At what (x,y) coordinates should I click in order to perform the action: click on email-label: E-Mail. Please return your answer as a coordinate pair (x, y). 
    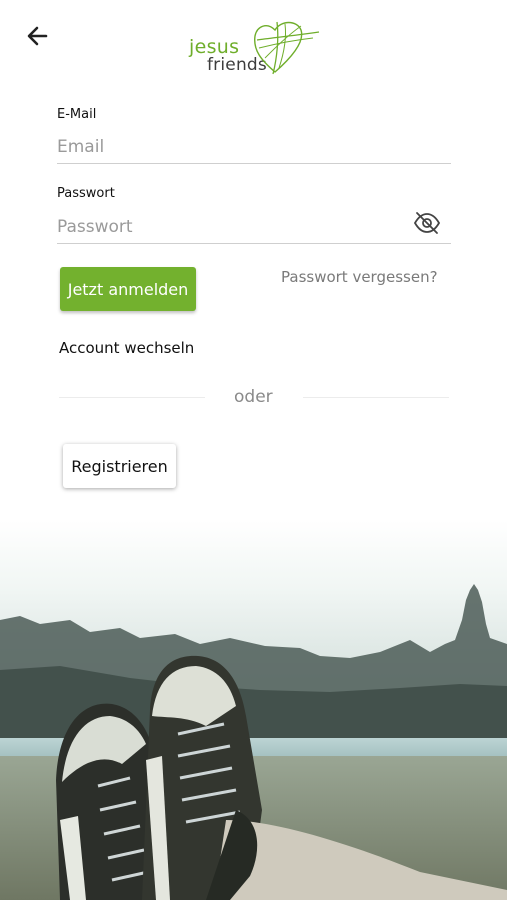
    Looking at the image, I should click on (77, 114).